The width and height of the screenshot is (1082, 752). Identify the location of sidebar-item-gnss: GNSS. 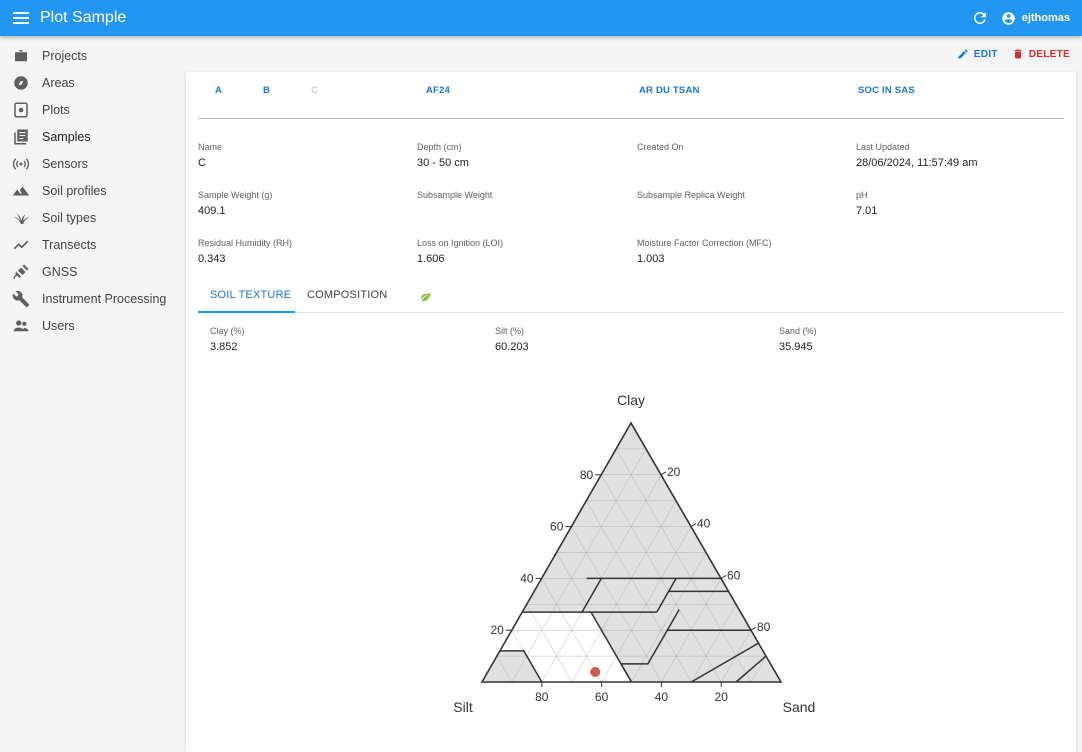
(93, 271).